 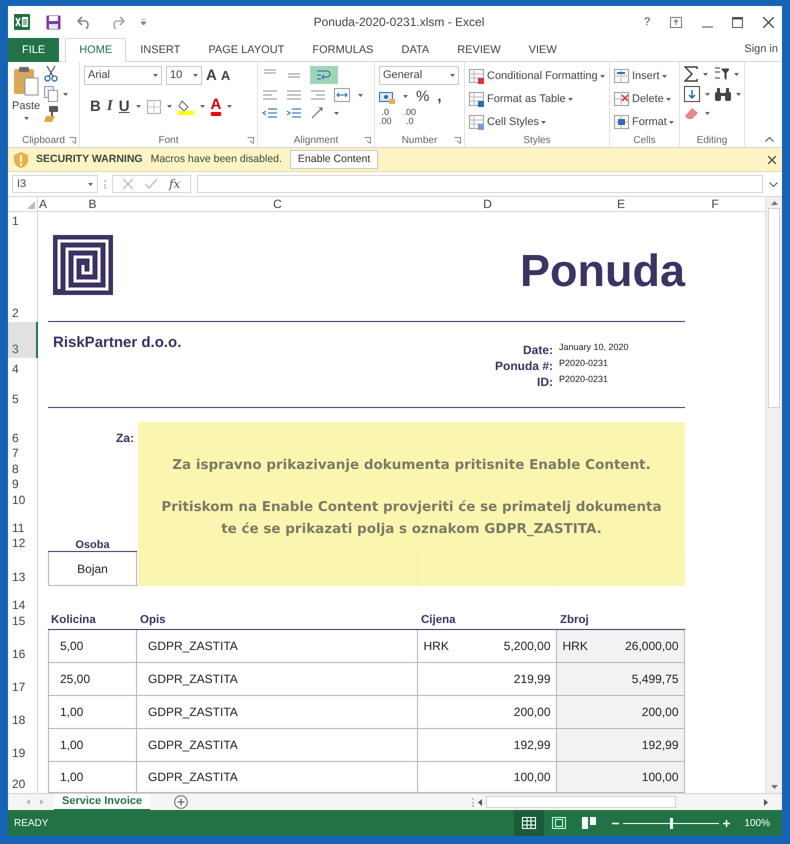 What do you see at coordinates (23, 427) in the screenshot?
I see `row-header: 6` at bounding box center [23, 427].